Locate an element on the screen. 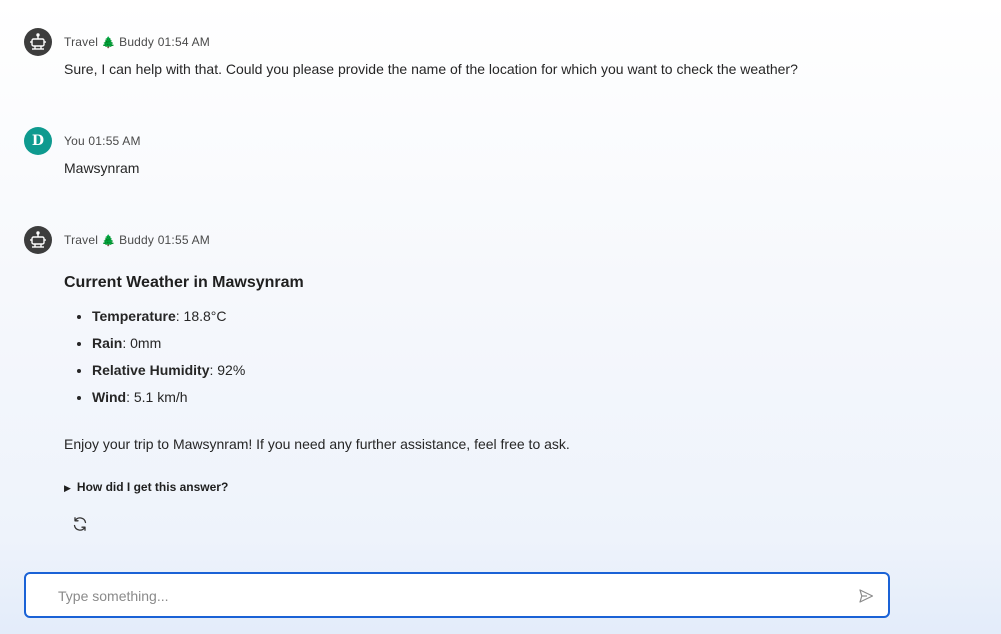  list-item: Wind: 5.1 km/h is located at coordinates (168, 401).